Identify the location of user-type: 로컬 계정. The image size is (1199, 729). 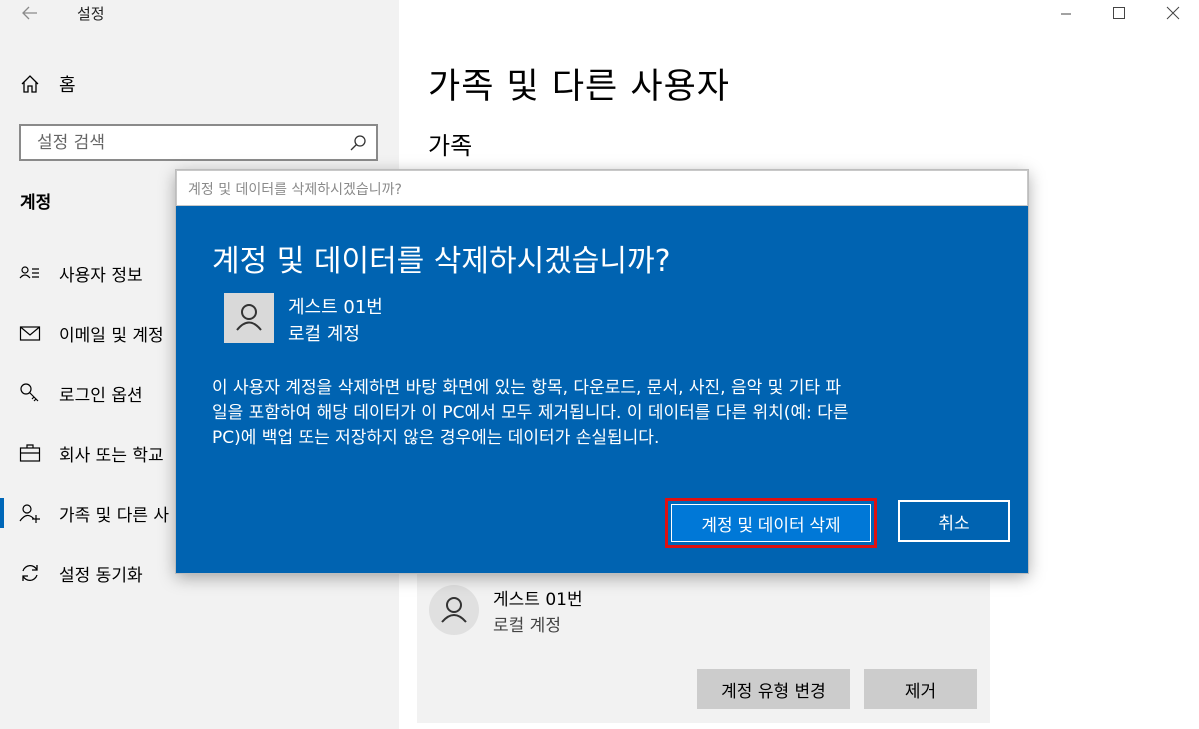
(527, 626).